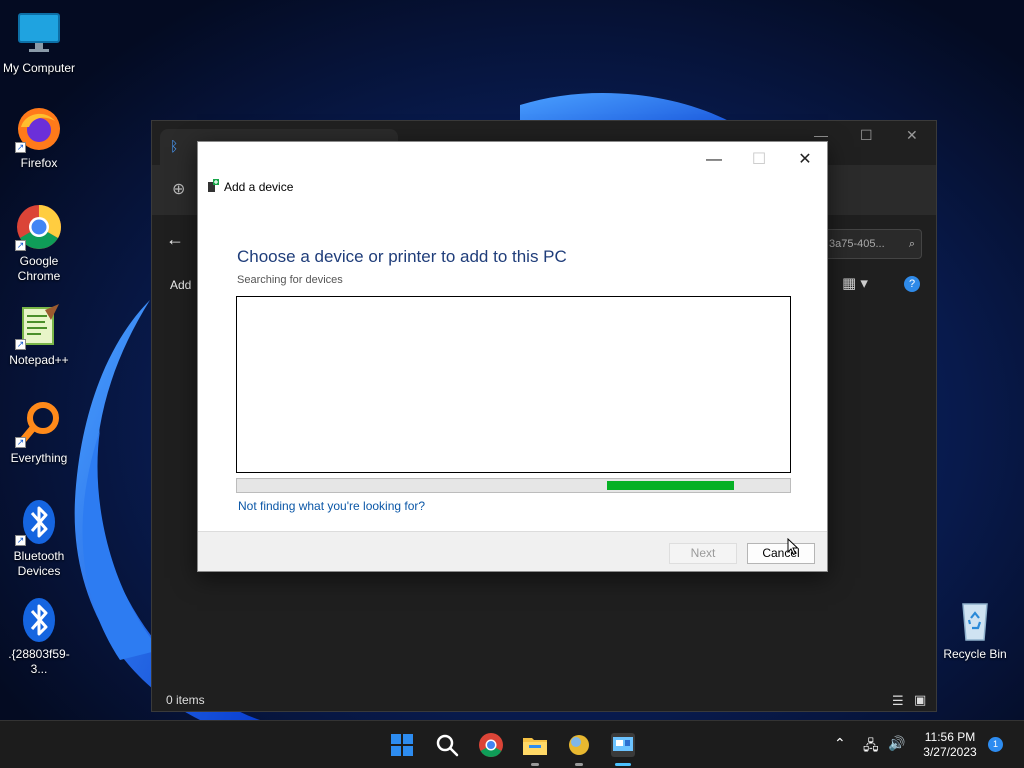 The height and width of the screenshot is (768, 1024). I want to click on cancel-button: Cancel, so click(781, 553).